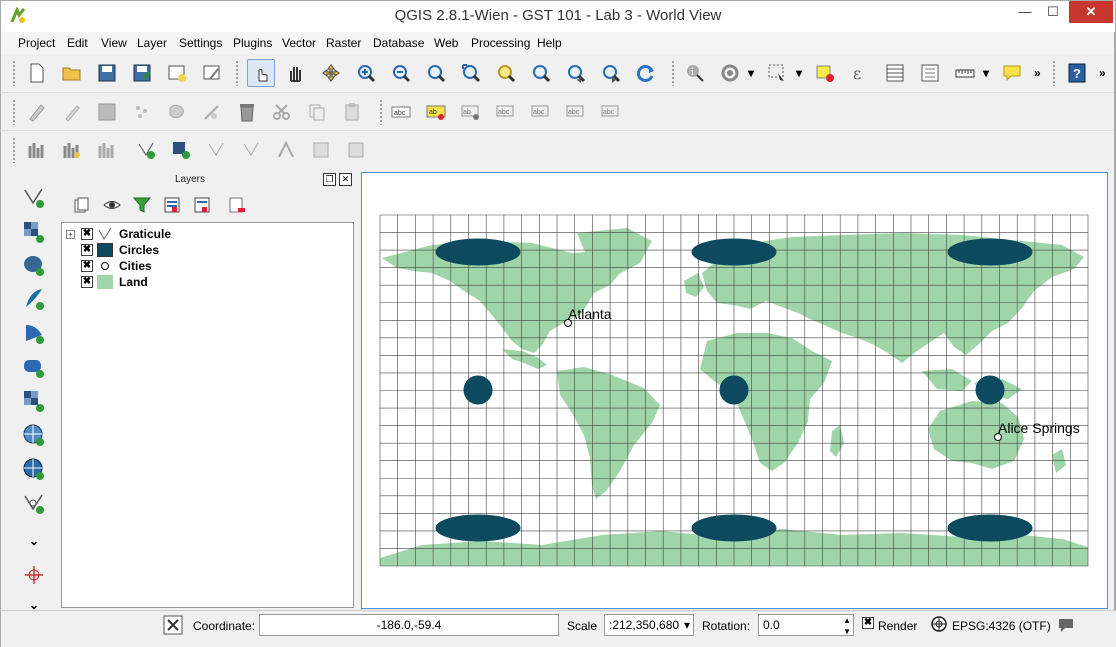 Image resolution: width=1116 pixels, height=647 pixels. What do you see at coordinates (34, 435) in the screenshot?
I see `add-wcs-layer-icon` at bounding box center [34, 435].